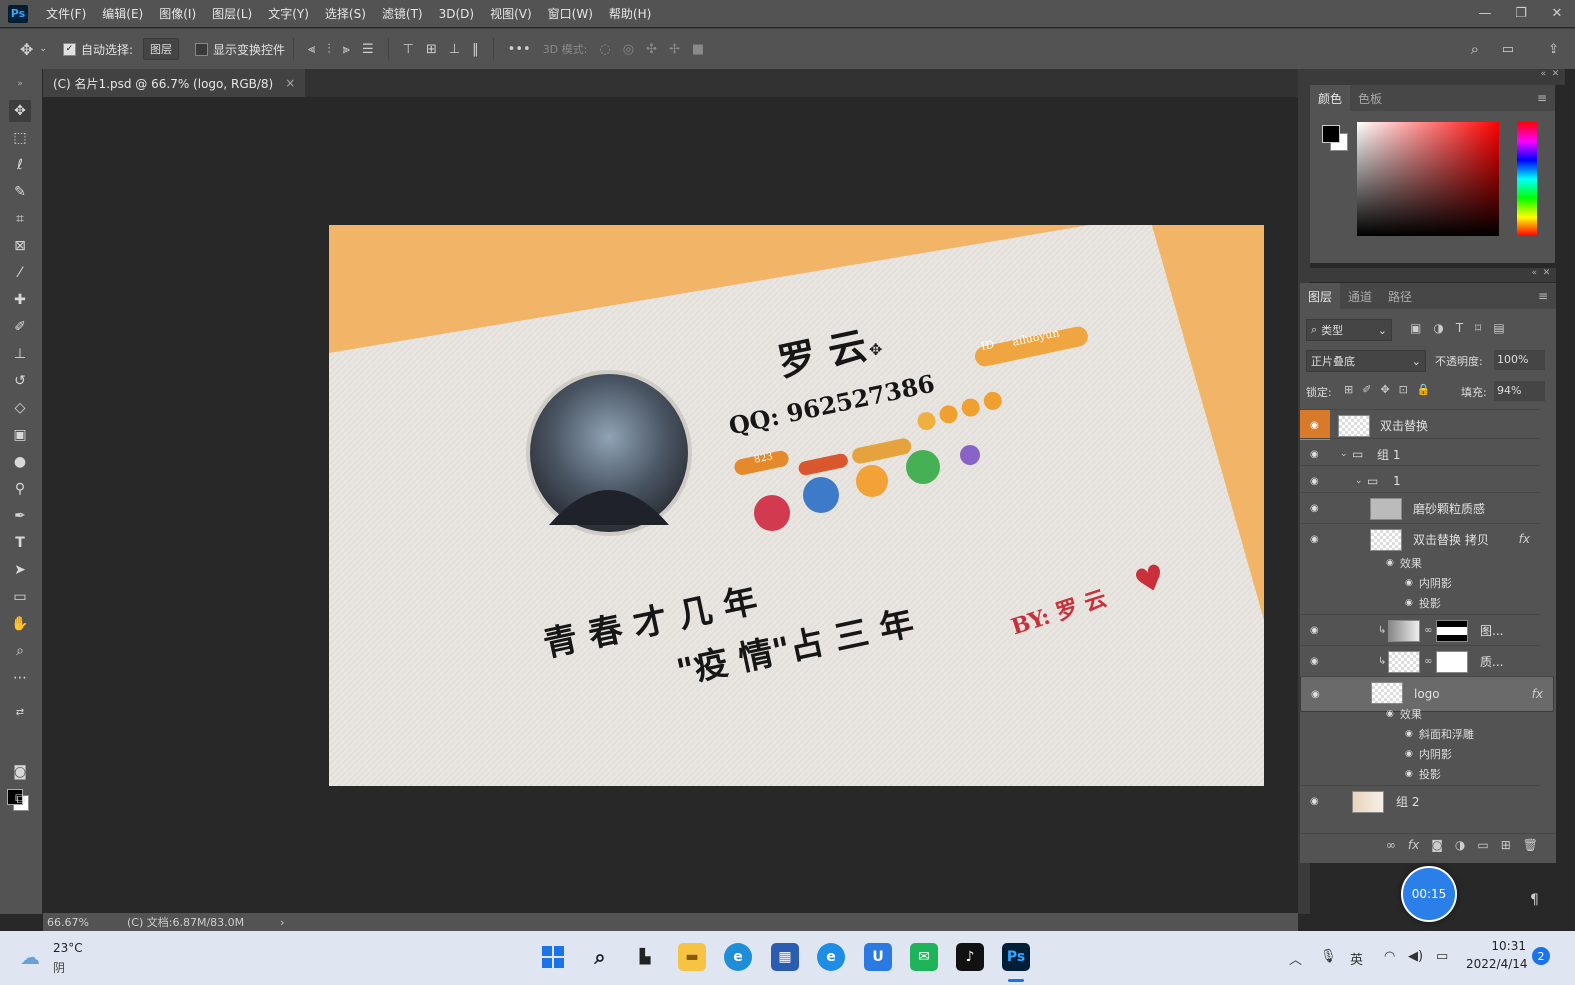  Describe the element at coordinates (1413, 845) in the screenshot. I see `add-style-icon: fx` at that location.